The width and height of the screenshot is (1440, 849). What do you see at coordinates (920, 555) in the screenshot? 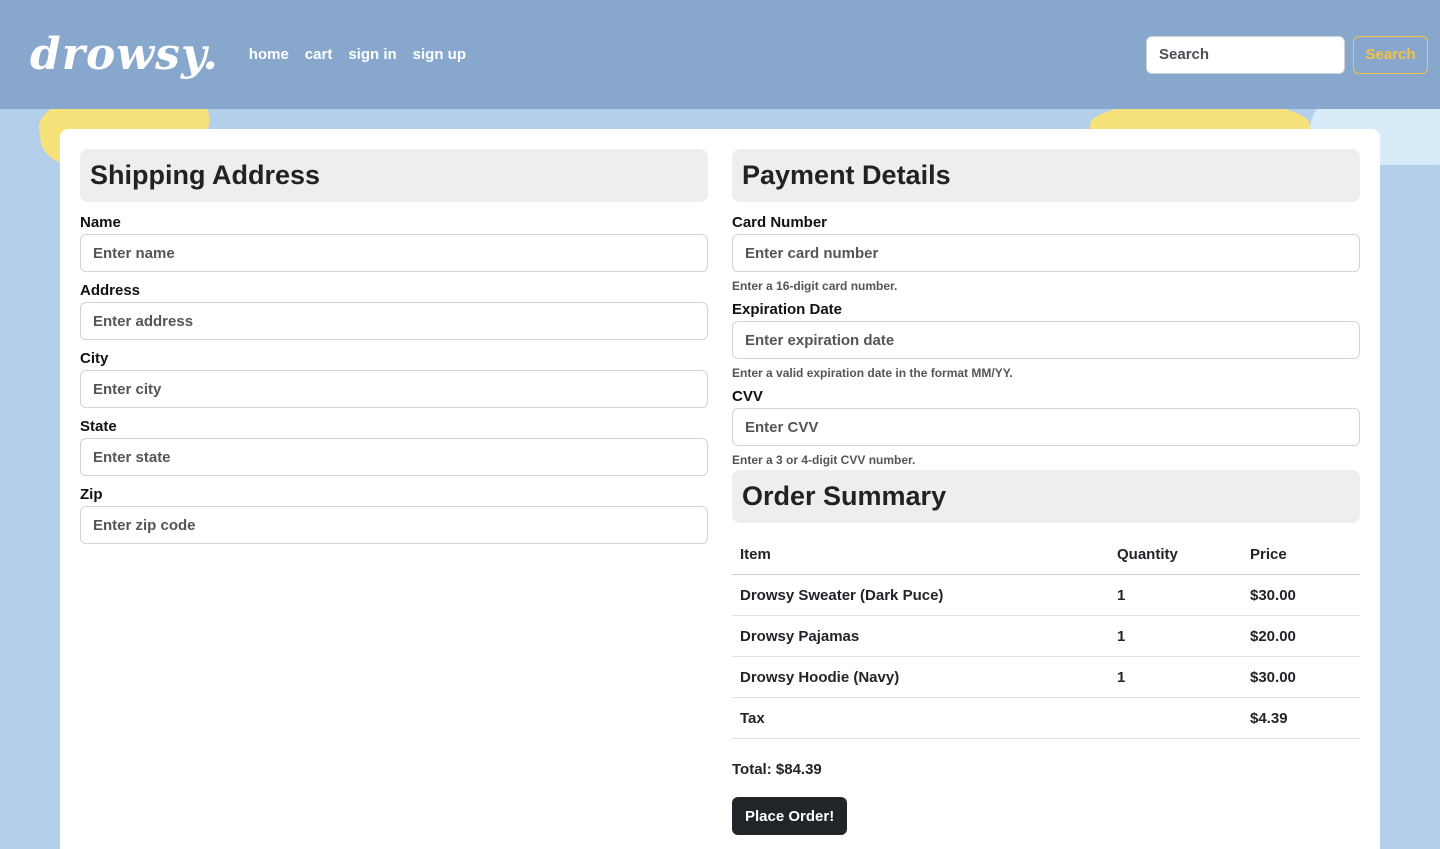
I see `header-item: Item` at bounding box center [920, 555].